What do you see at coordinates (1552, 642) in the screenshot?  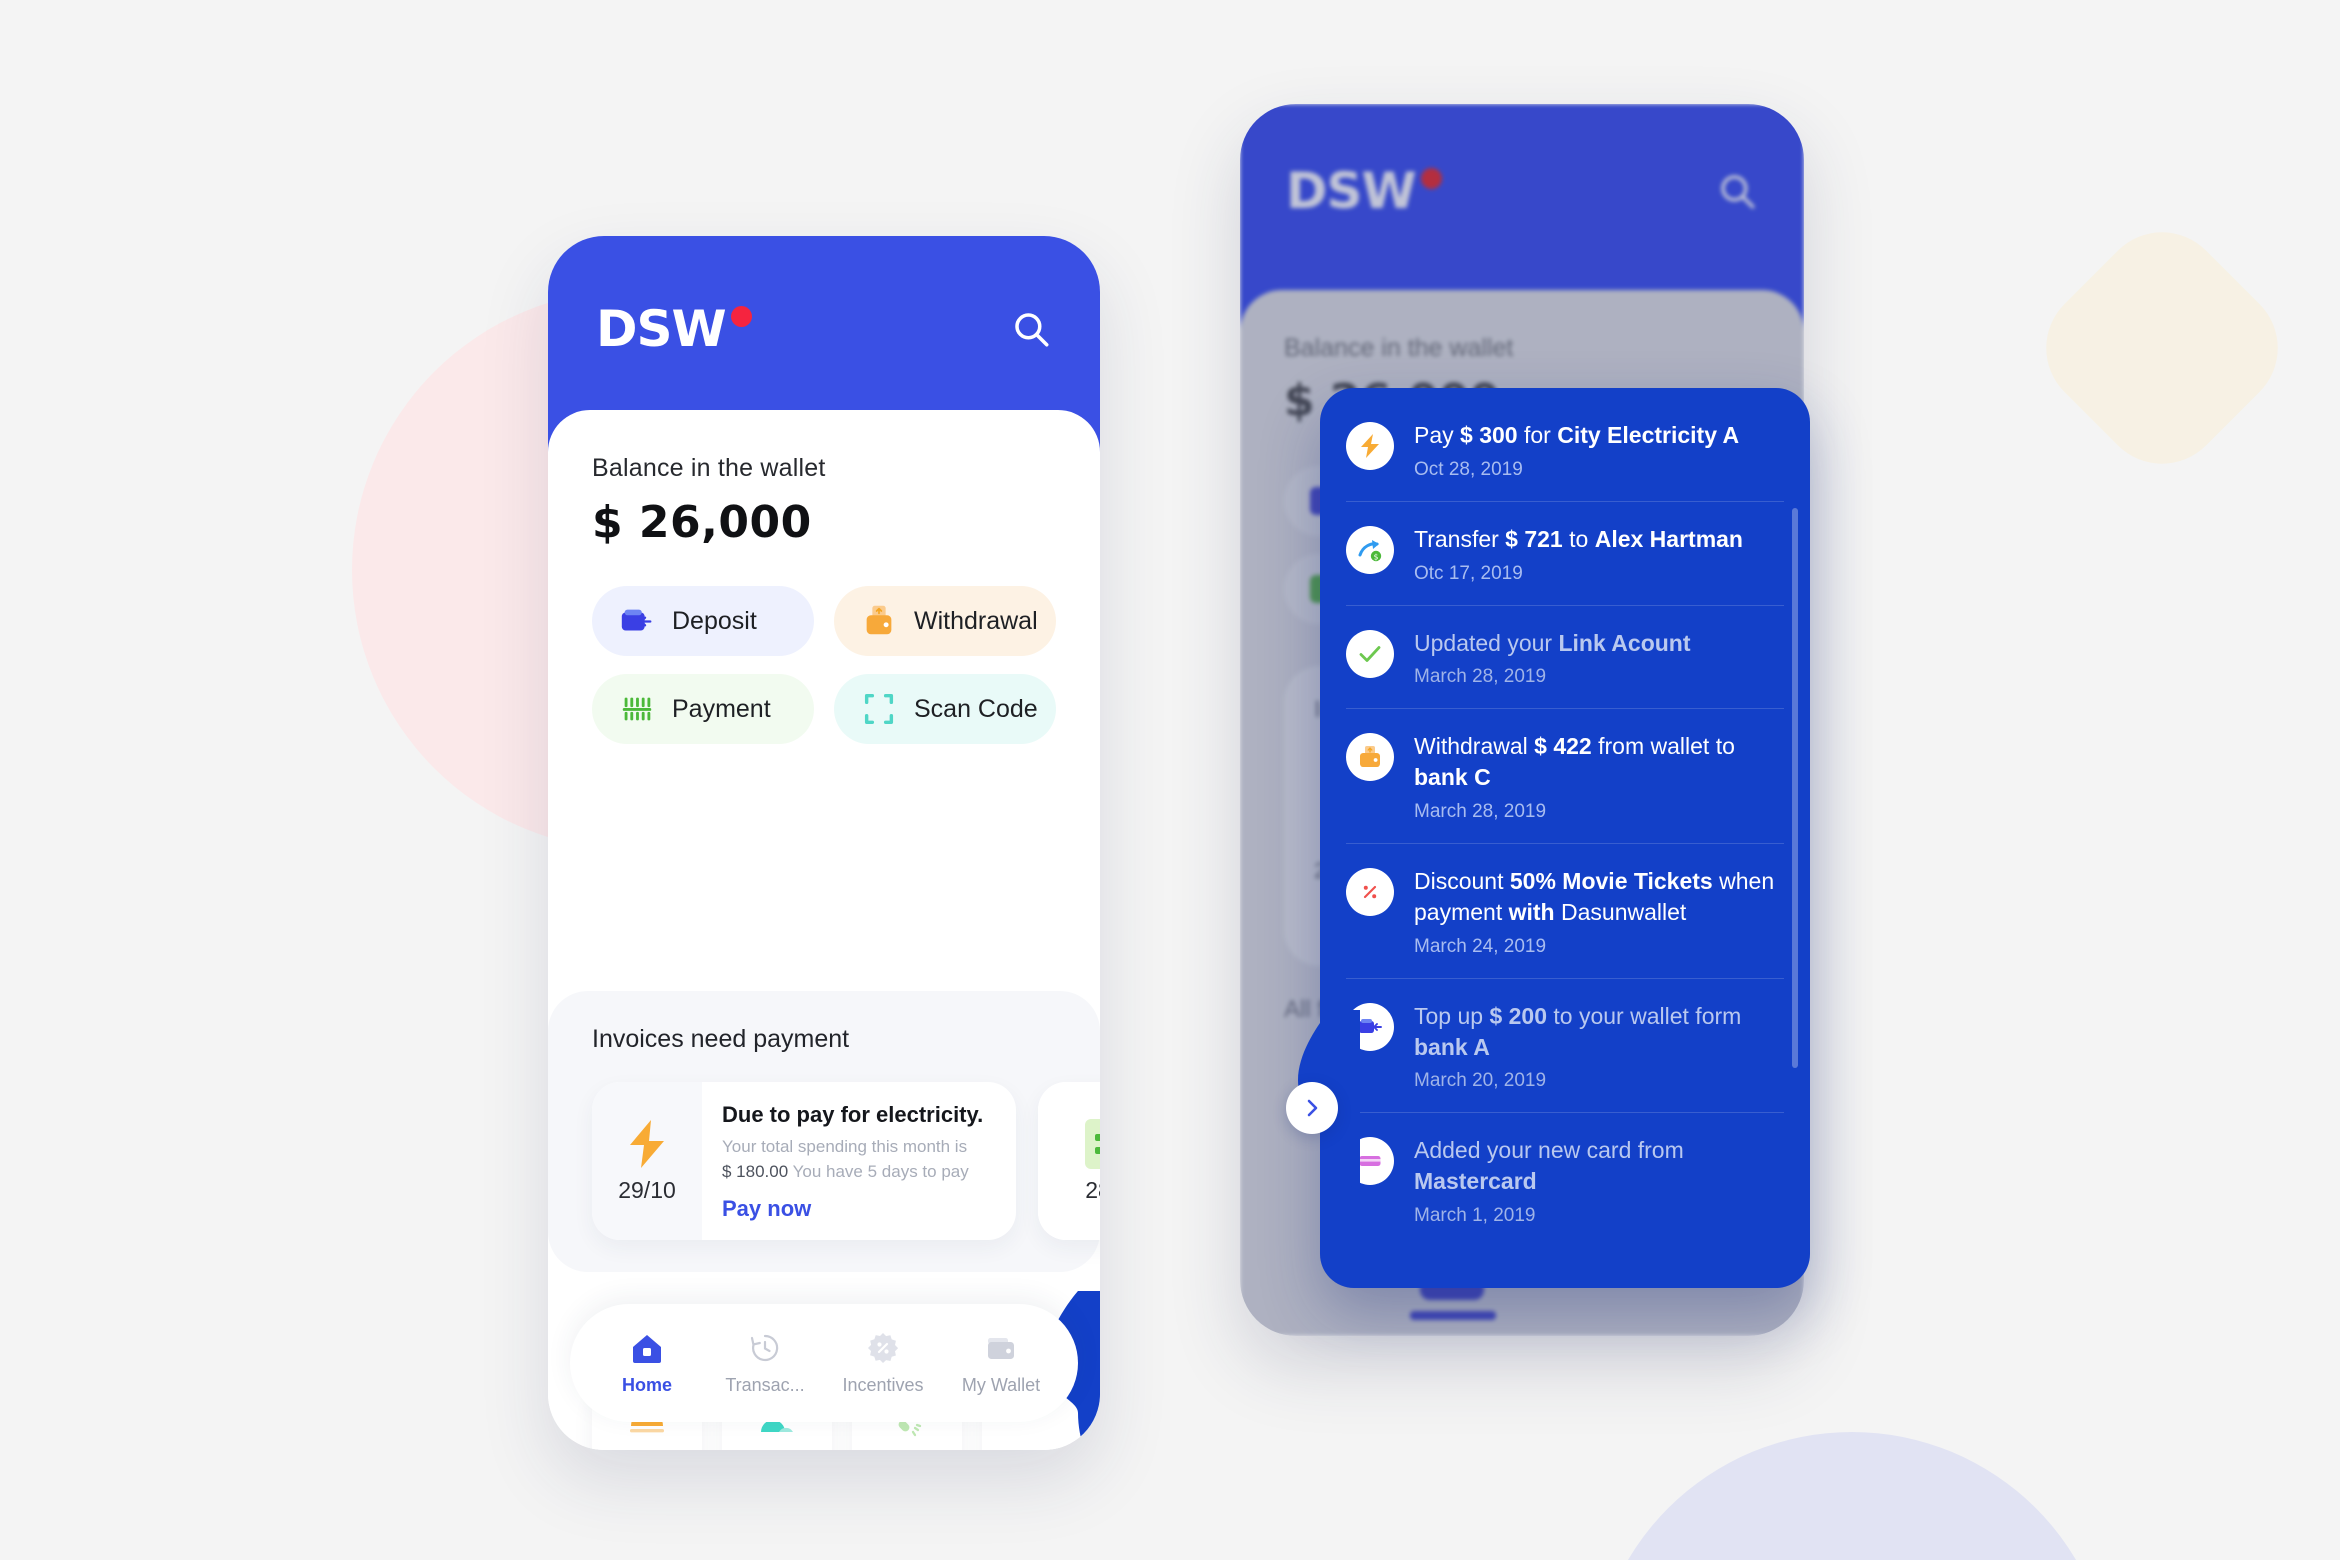 I see `notification-title: Updated your Link Acount` at bounding box center [1552, 642].